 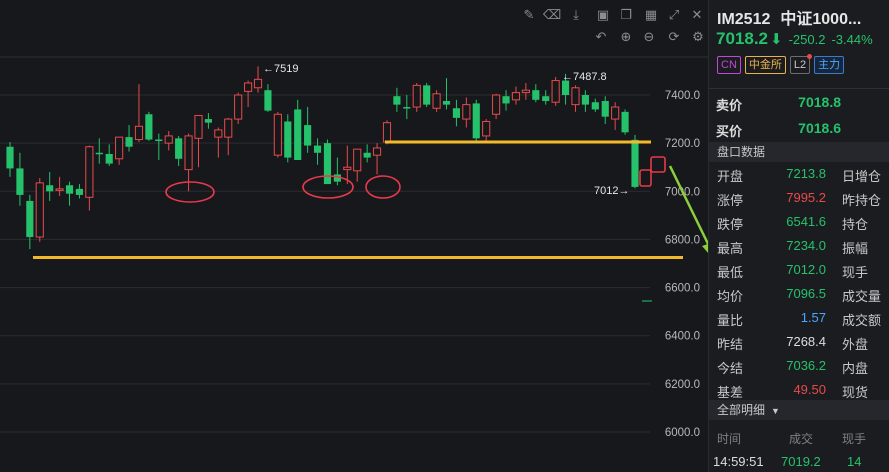 What do you see at coordinates (799, 152) in the screenshot?
I see `section-orderbook-header: 盘口数据` at bounding box center [799, 152].